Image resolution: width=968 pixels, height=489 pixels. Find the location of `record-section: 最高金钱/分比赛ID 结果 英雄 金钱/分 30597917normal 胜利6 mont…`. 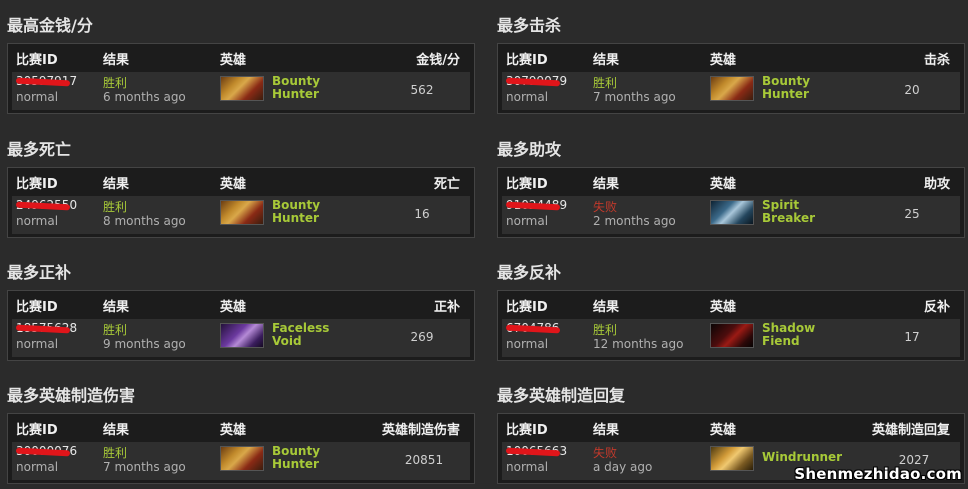

record-section: 最高金钱/分比赛ID 结果 英雄 金钱/分 30597917normal 胜利6 mont… is located at coordinates (237, 64).